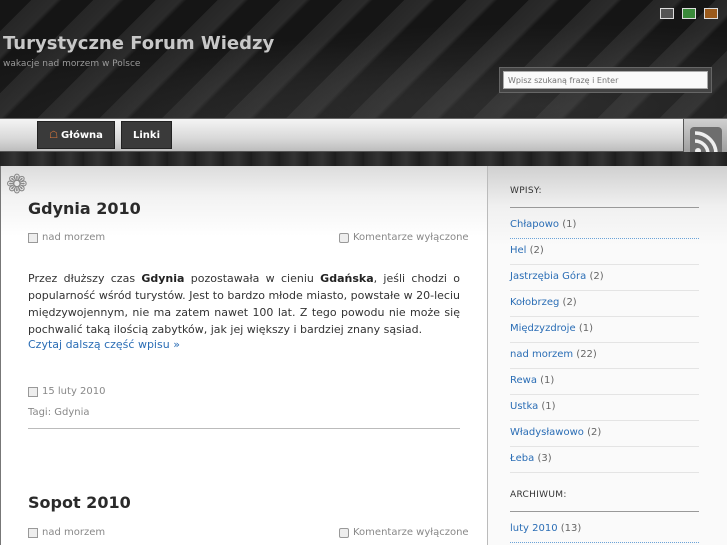 The height and width of the screenshot is (545, 727). What do you see at coordinates (82, 135) in the screenshot?
I see `nav-item-home-label: Główna` at bounding box center [82, 135].